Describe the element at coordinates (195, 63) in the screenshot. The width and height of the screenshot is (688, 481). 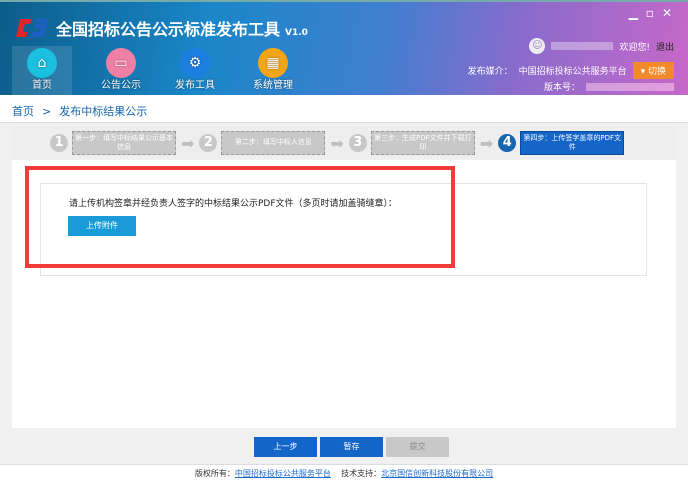
I see `gear-icon: ⚙` at that location.